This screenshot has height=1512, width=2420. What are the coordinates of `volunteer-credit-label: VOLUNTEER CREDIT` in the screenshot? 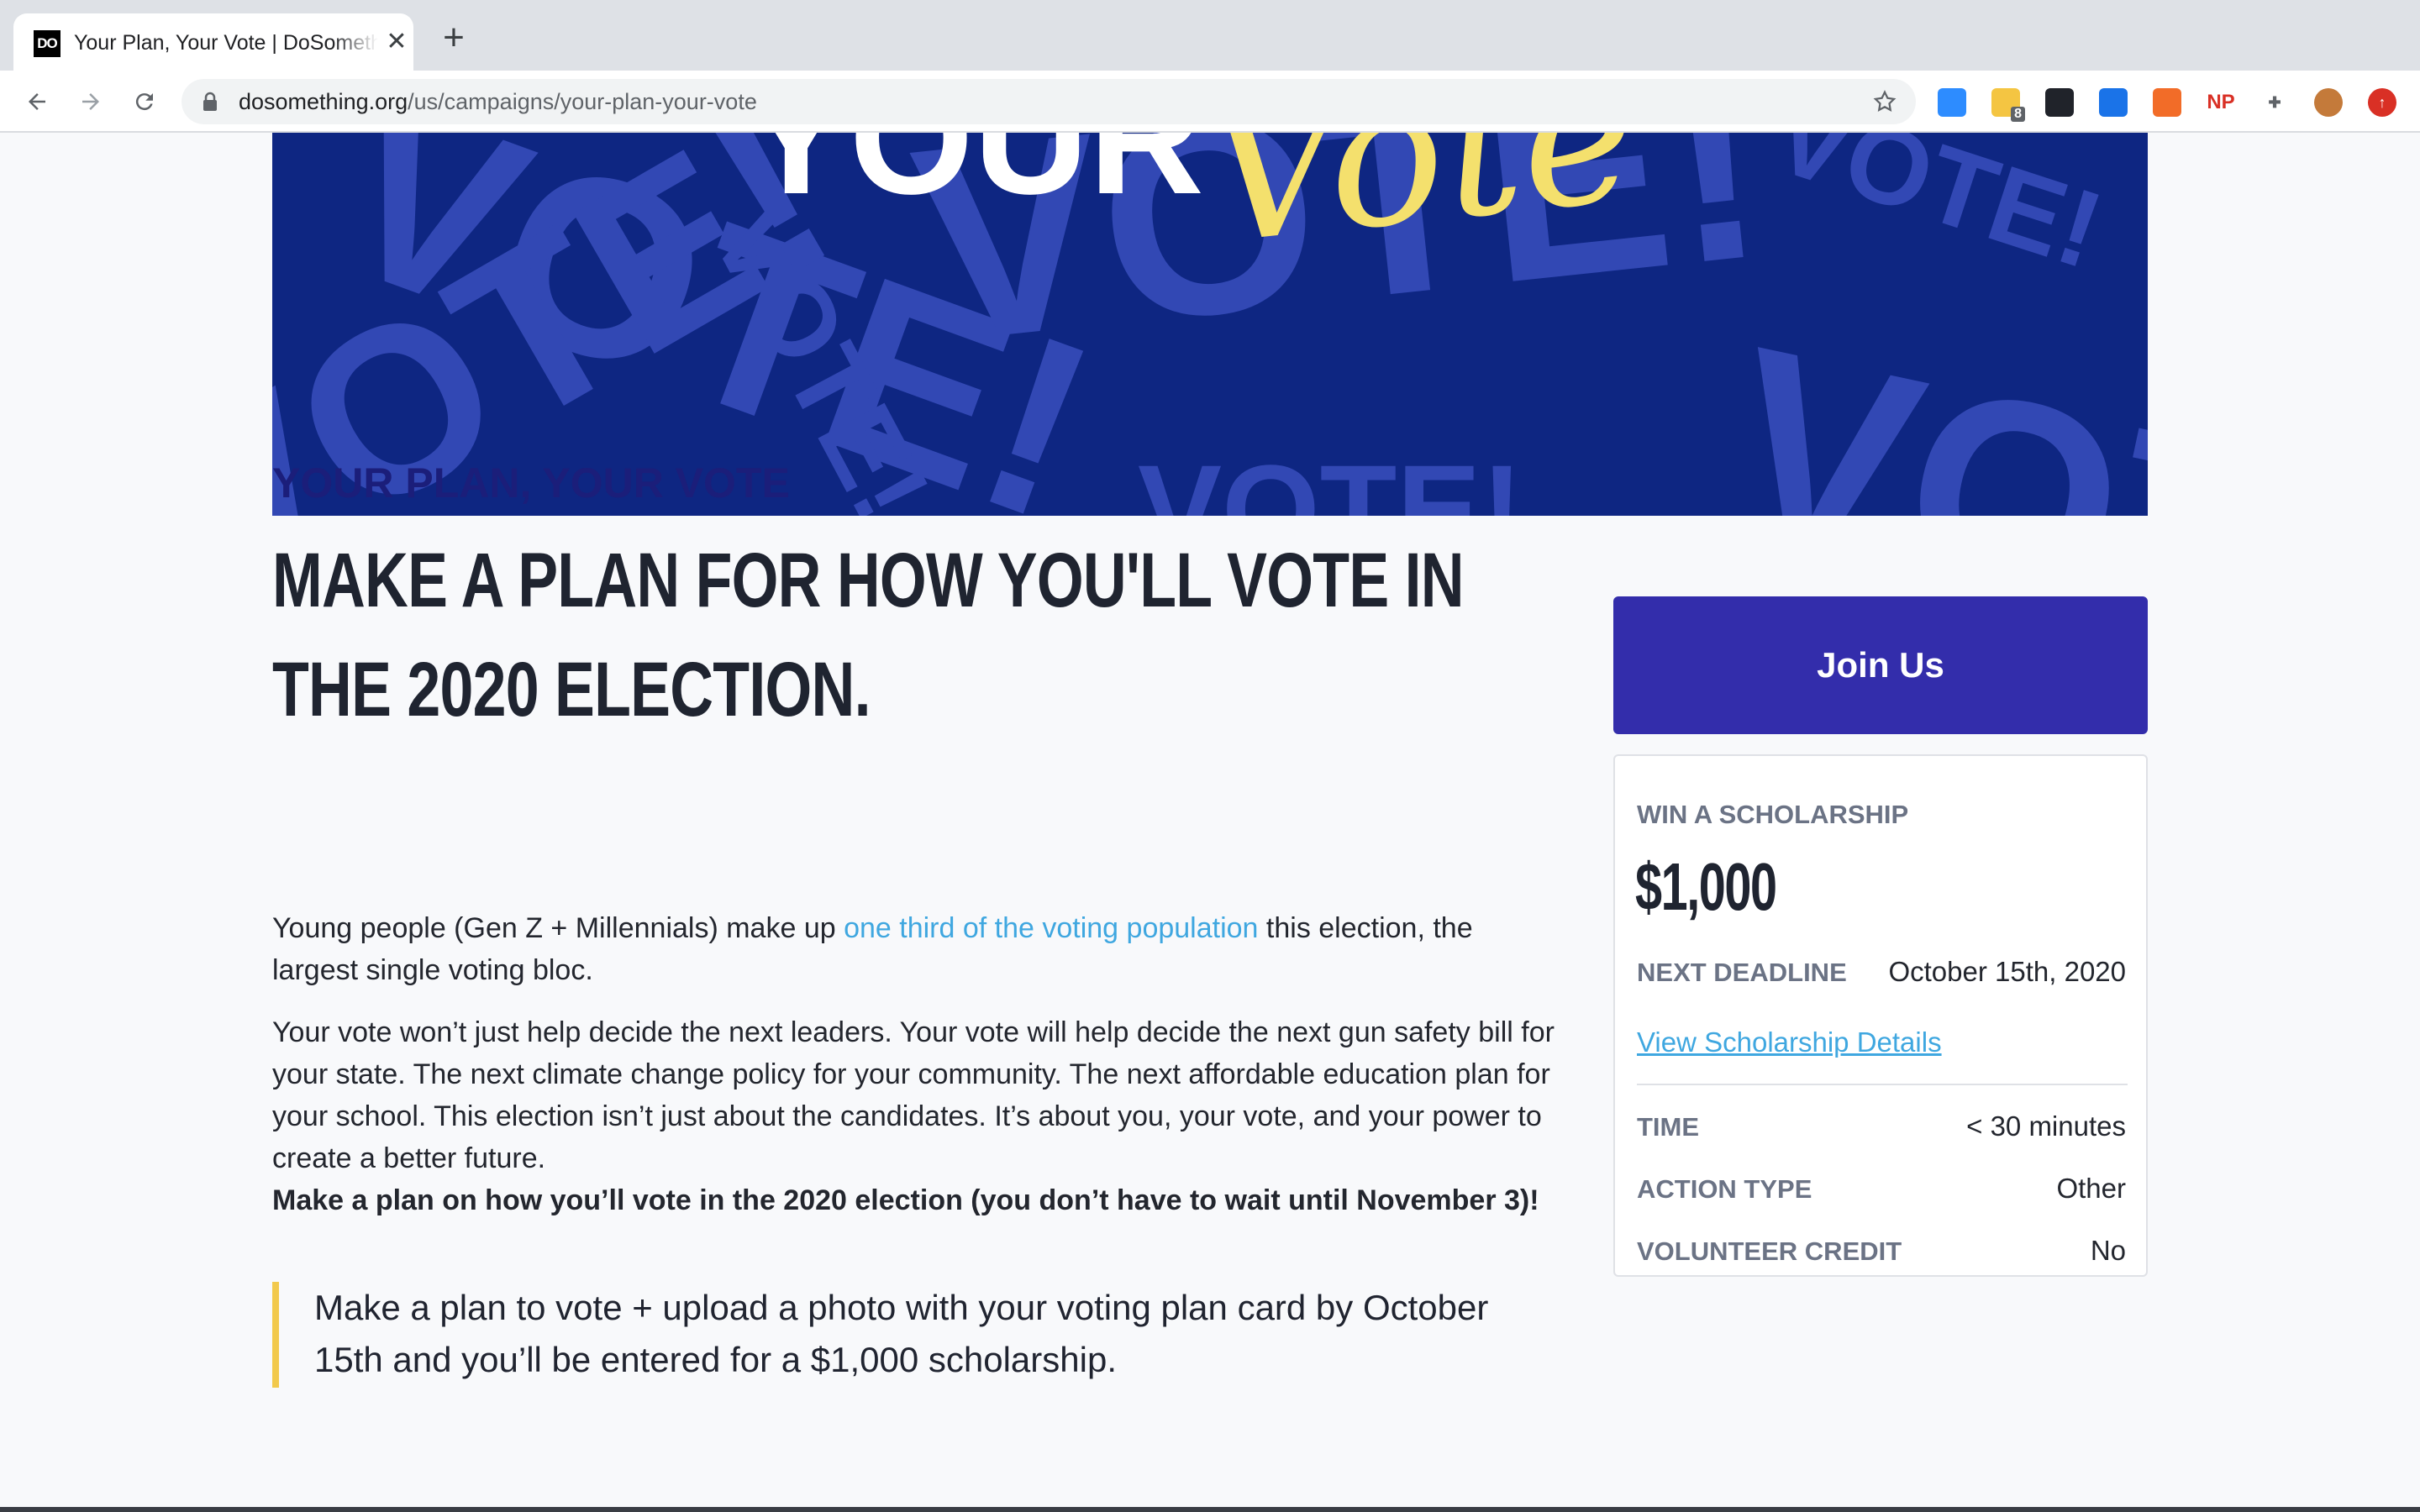 It's located at (1769, 1251).